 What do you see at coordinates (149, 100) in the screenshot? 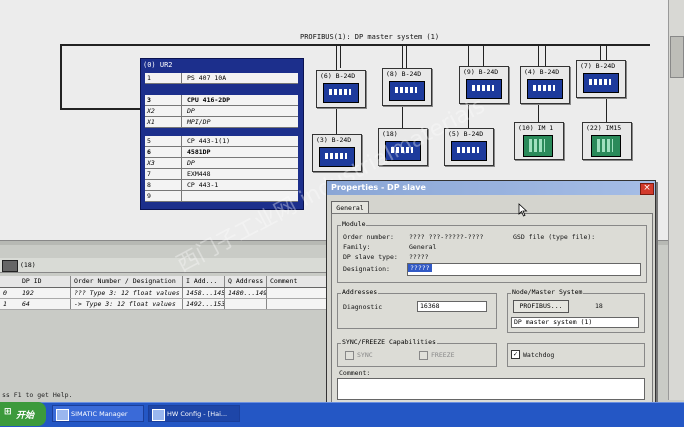
I see `rack-slot: 3` at bounding box center [149, 100].